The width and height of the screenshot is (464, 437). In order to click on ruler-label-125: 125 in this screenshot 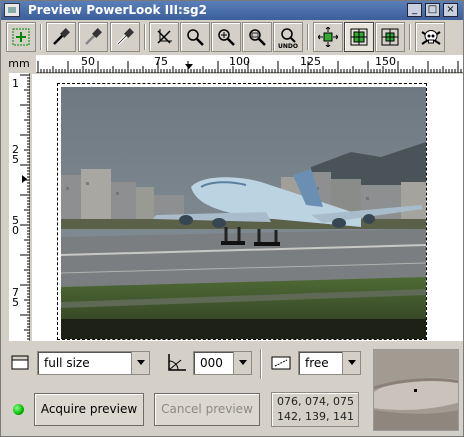, I will do `click(310, 61)`.